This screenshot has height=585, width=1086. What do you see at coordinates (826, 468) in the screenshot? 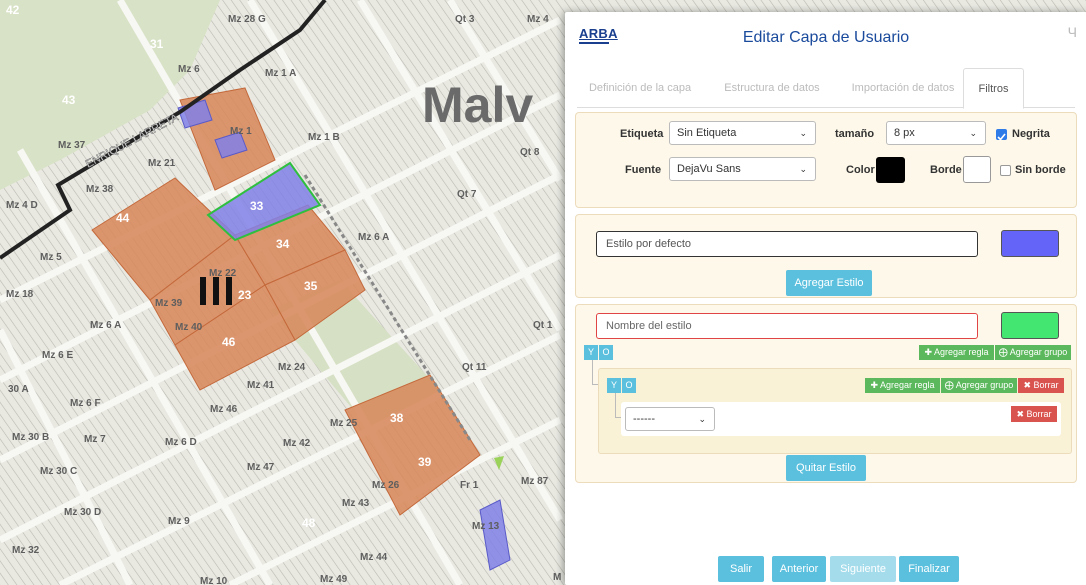
I see `remove-style-button: Quitar Estilo` at bounding box center [826, 468].